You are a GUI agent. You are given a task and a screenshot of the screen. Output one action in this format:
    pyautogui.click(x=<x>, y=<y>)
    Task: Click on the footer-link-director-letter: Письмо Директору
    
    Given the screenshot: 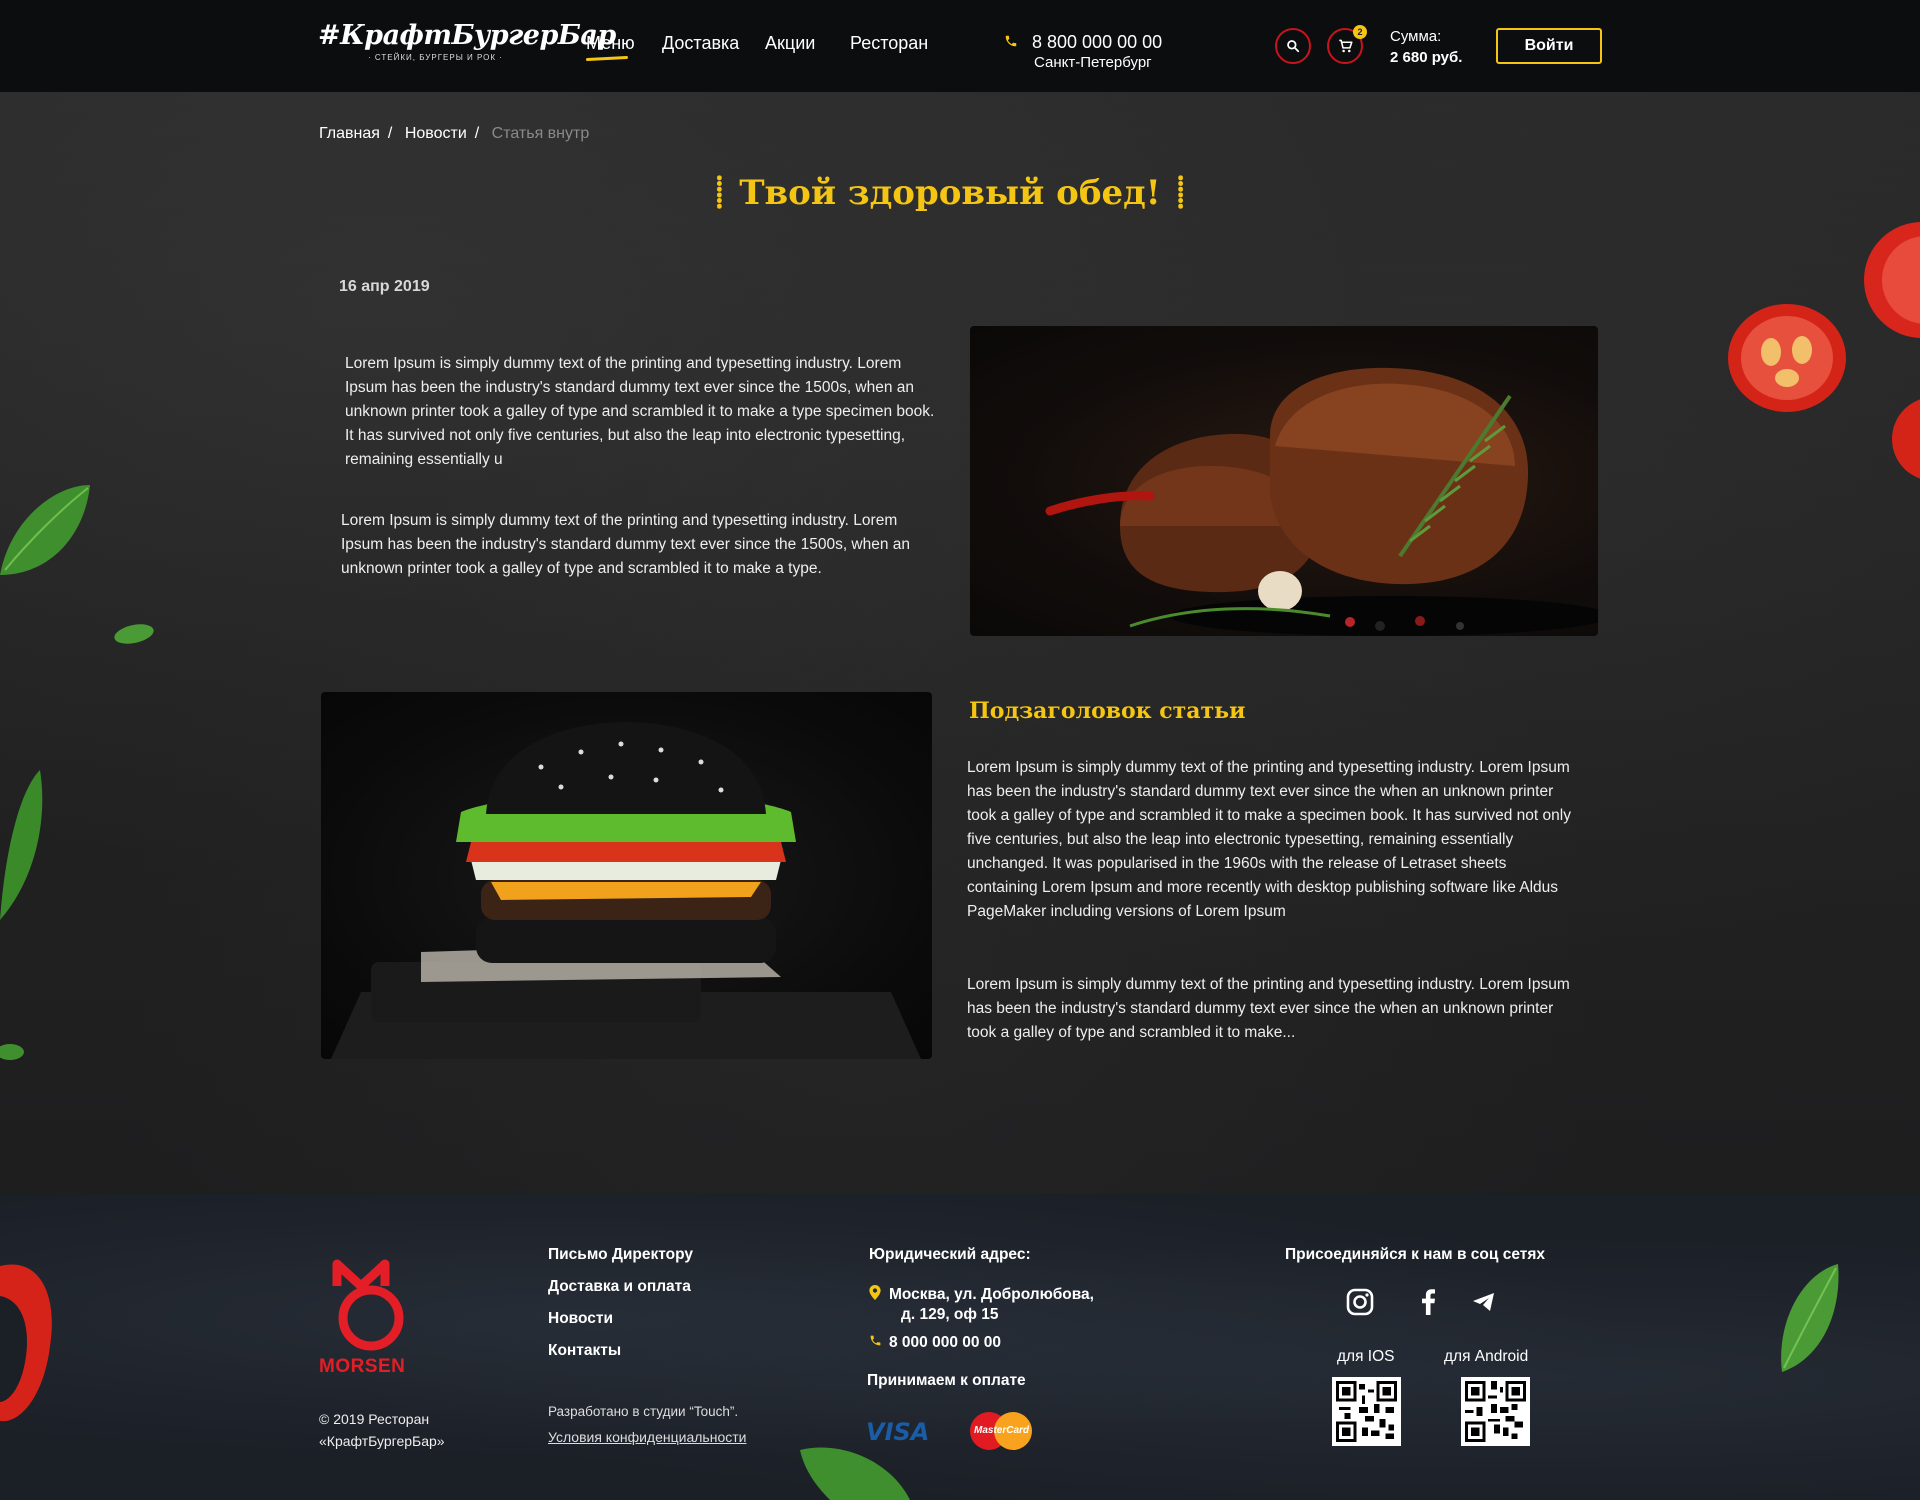 What is the action you would take?
    pyautogui.click(x=620, y=1262)
    